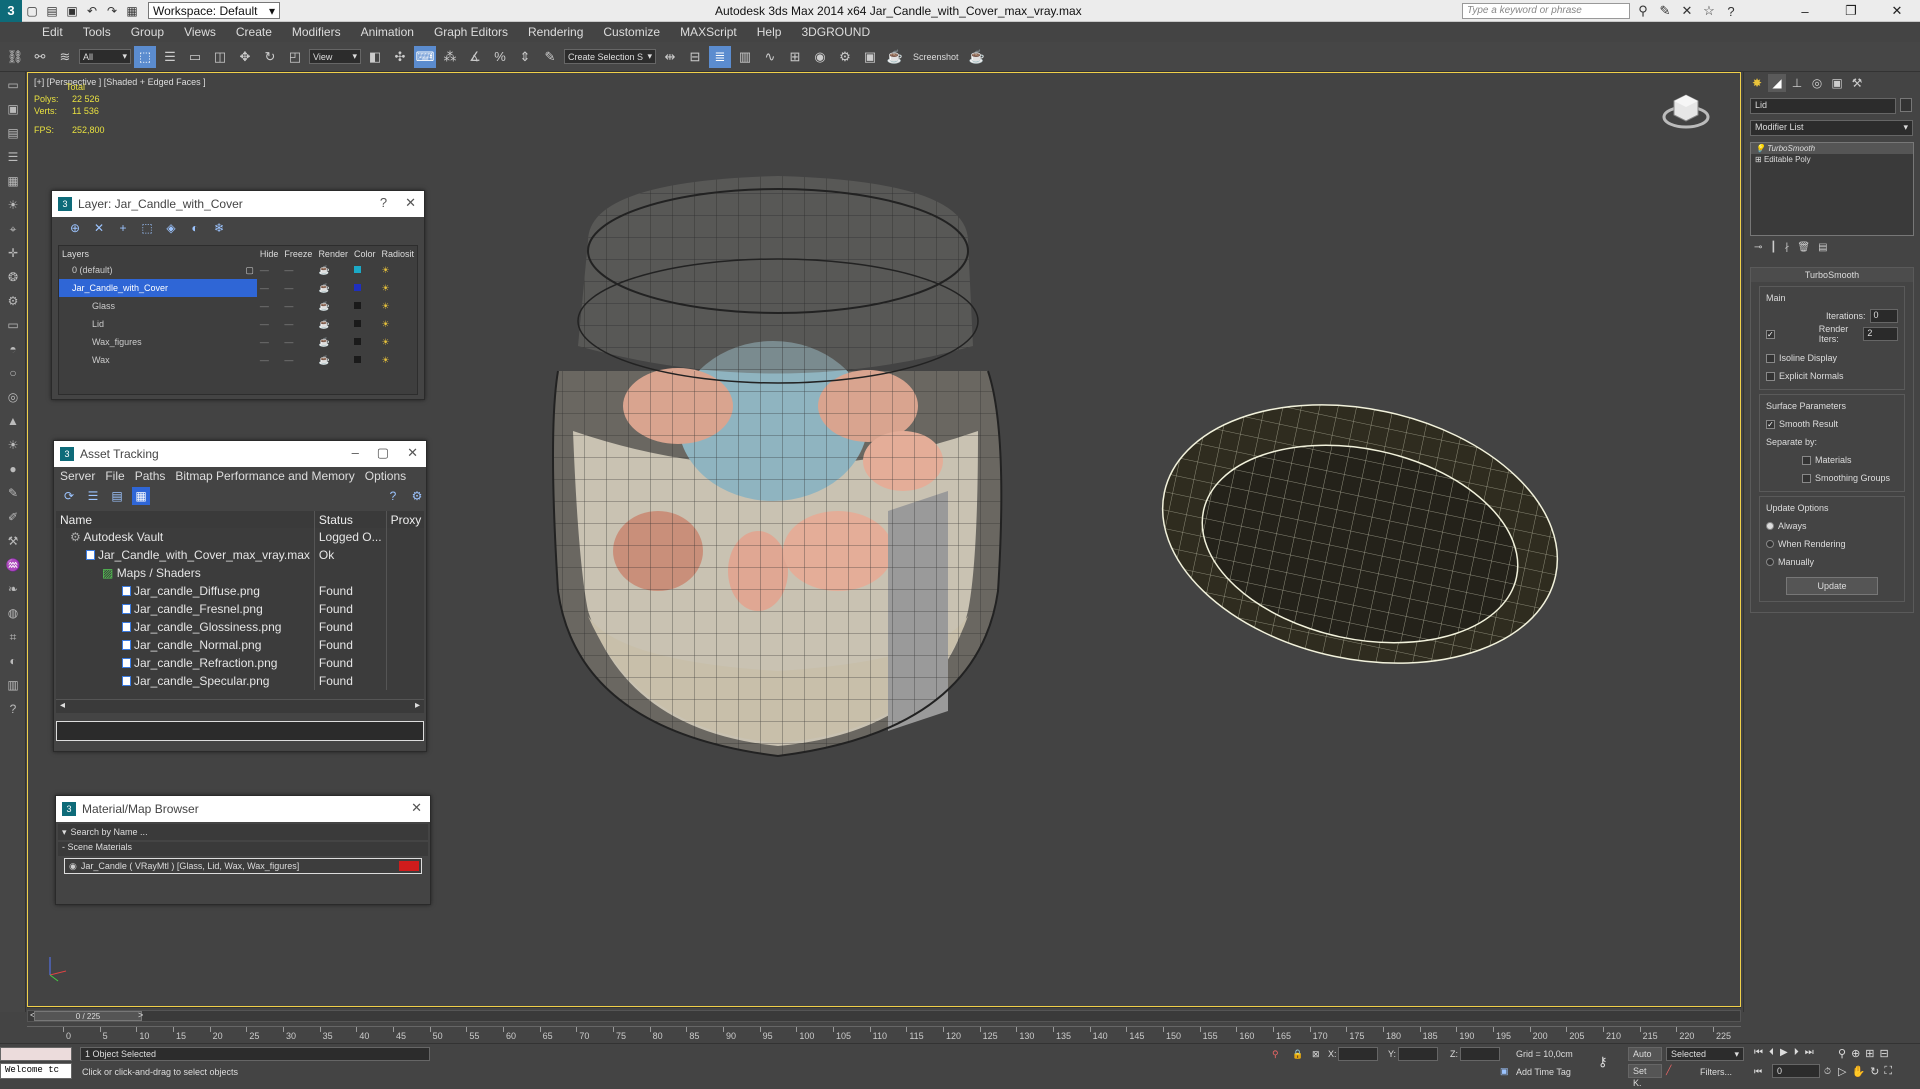 The image size is (1920, 1089). Describe the element at coordinates (870, 57) in the screenshot. I see `rendered-frame-icon: ▣` at that location.